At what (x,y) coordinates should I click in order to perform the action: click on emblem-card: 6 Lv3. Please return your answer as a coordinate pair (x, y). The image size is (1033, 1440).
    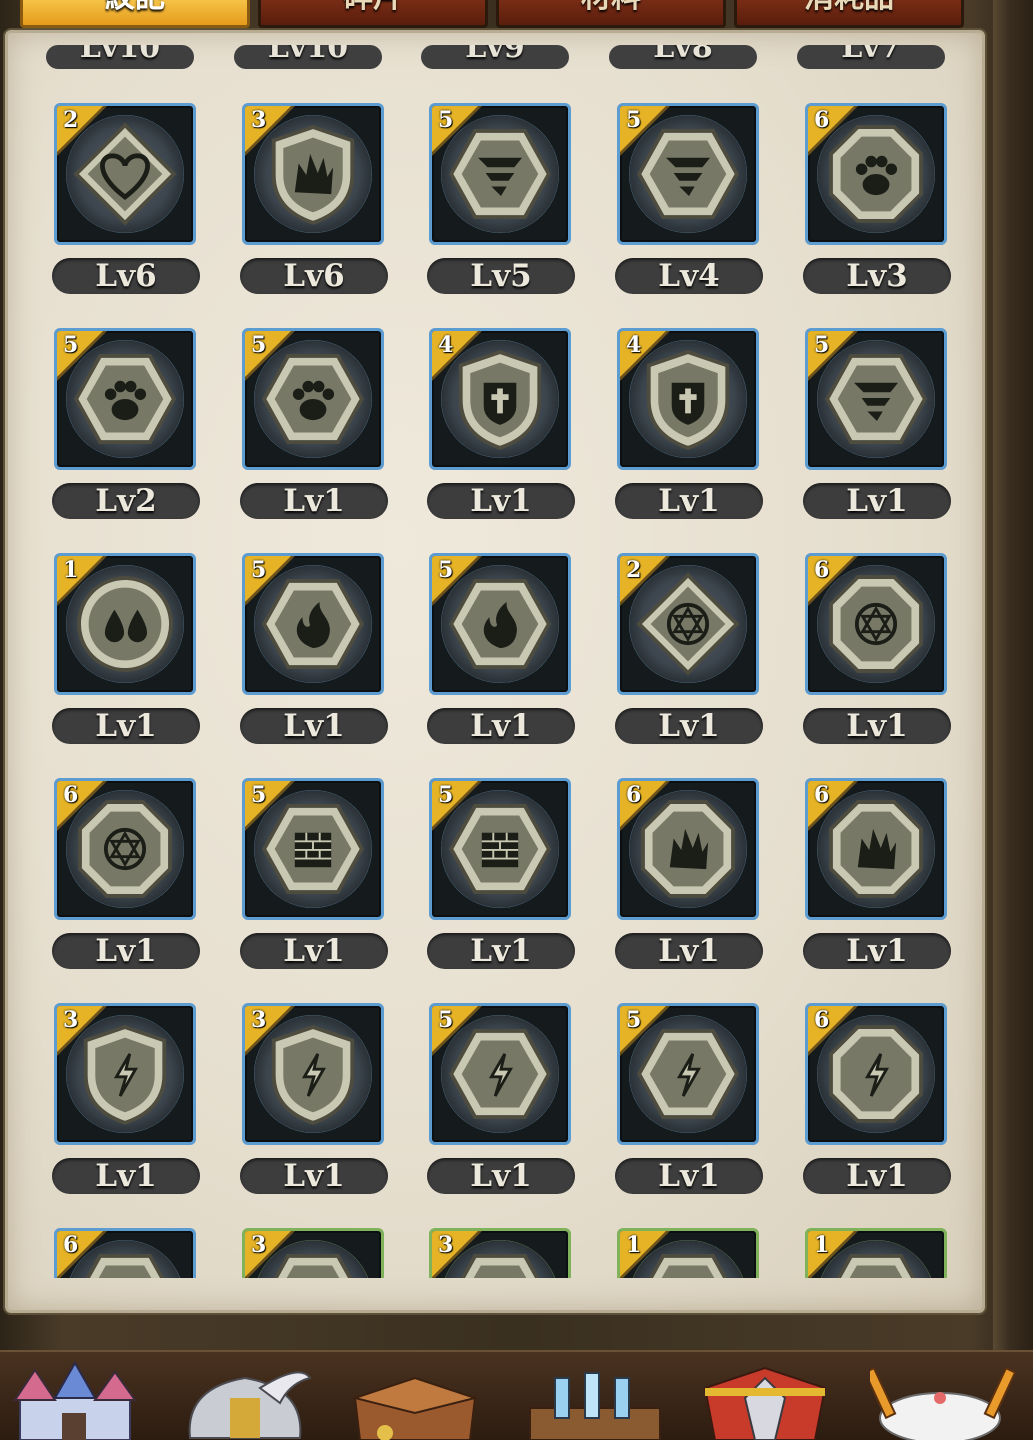
    Looking at the image, I should click on (878, 203).